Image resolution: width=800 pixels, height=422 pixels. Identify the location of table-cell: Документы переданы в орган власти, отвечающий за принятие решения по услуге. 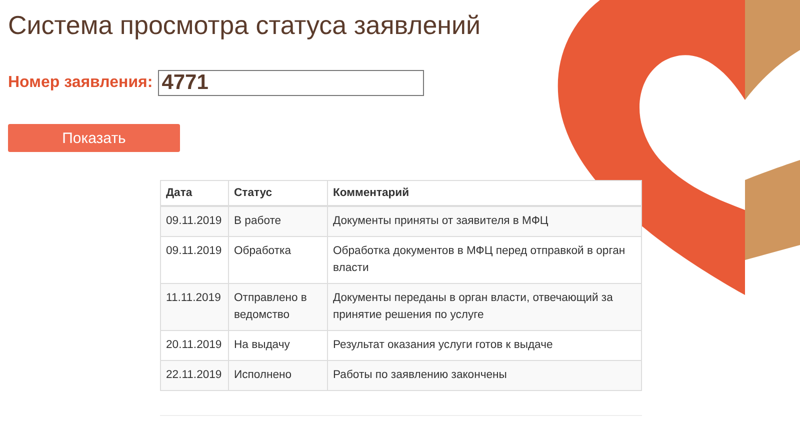
(485, 307).